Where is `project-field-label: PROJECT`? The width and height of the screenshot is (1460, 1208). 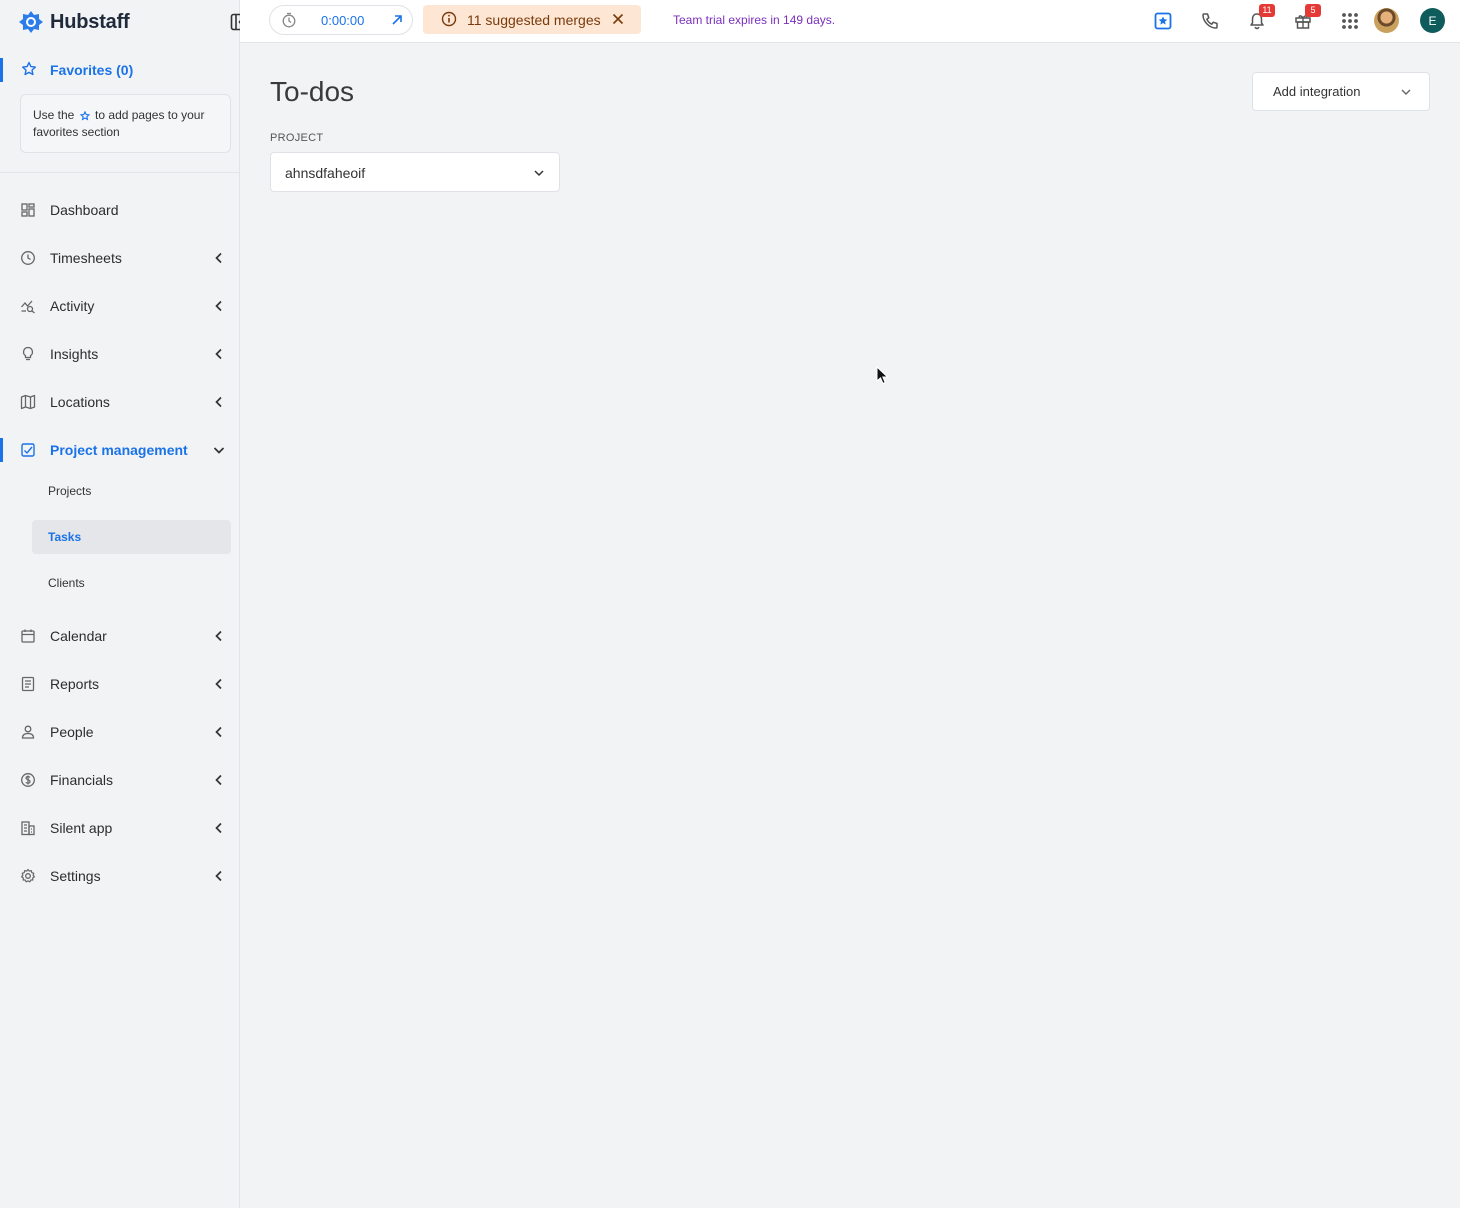
project-field-label: PROJECT is located at coordinates (297, 138).